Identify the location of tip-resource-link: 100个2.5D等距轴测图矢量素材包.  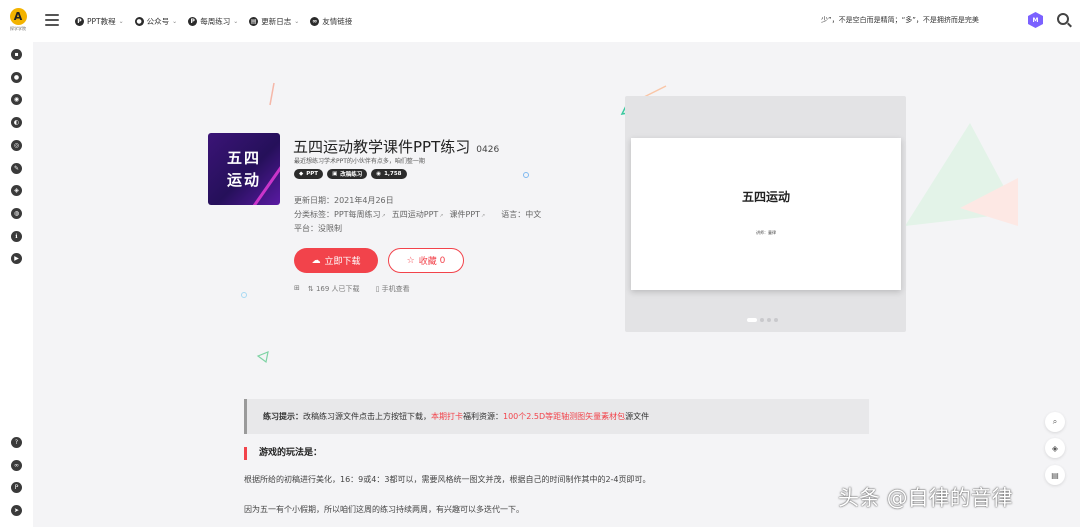
(564, 416).